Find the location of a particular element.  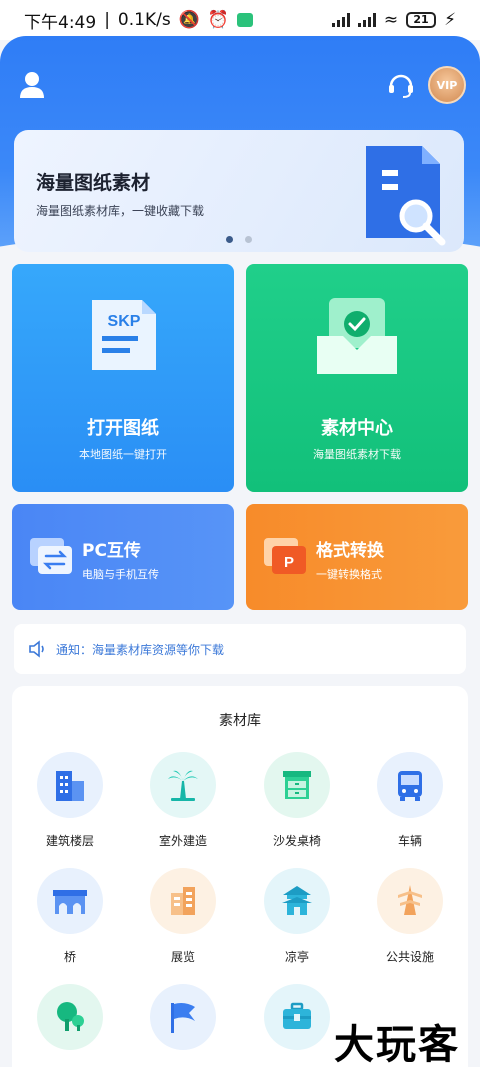

flag-icon is located at coordinates (183, 1017).